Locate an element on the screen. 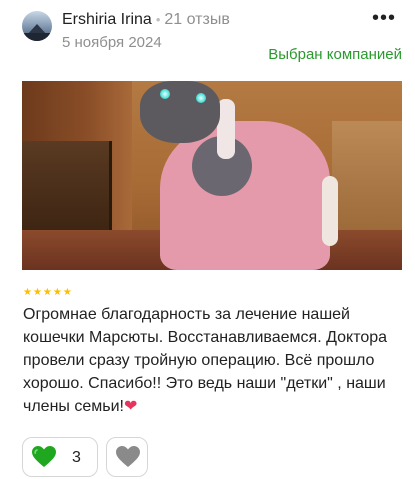 The width and height of the screenshot is (415, 479). author-name: Ershiria Irina is located at coordinates (107, 19).